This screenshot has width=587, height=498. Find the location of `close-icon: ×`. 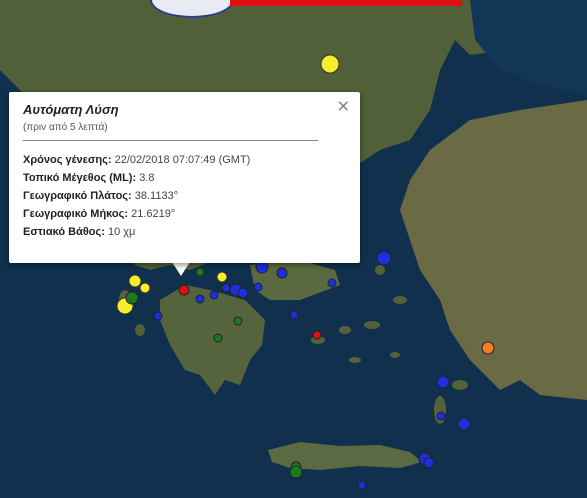

close-icon: × is located at coordinates (343, 106).